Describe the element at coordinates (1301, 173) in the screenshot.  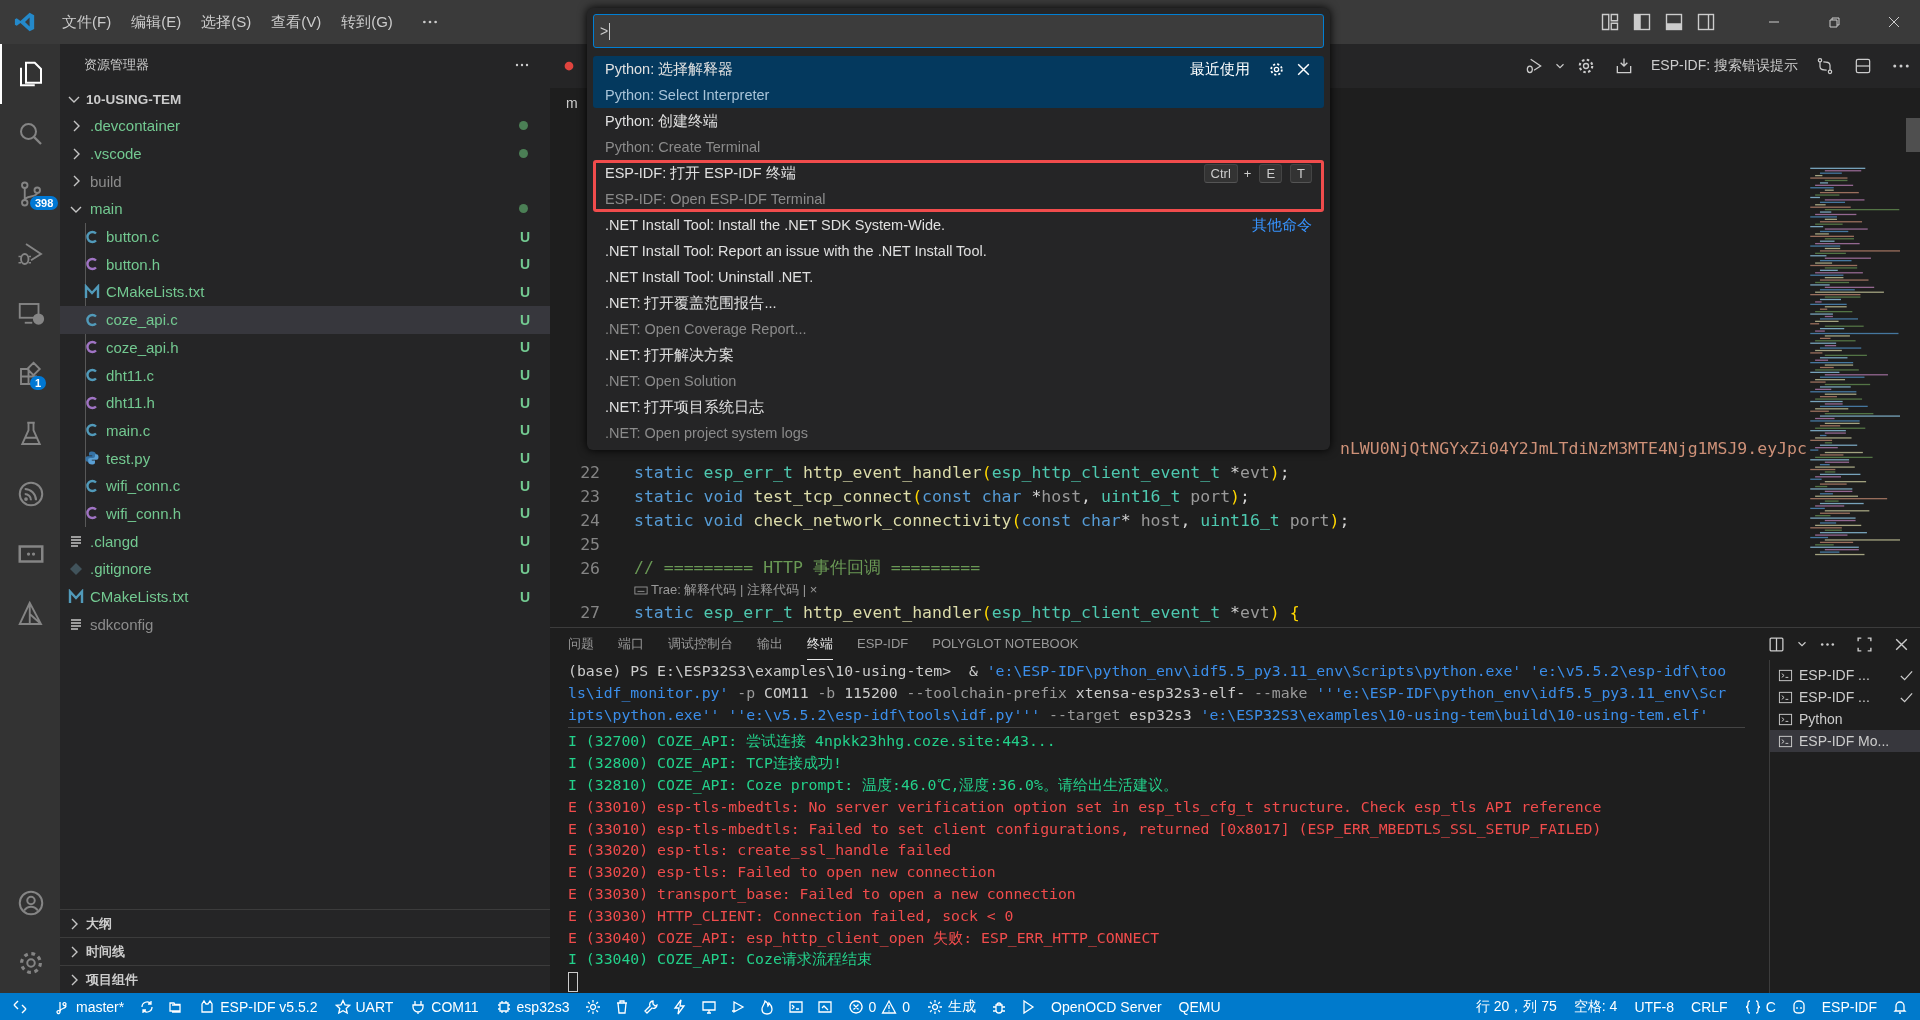
I see `key-cap: T` at that location.